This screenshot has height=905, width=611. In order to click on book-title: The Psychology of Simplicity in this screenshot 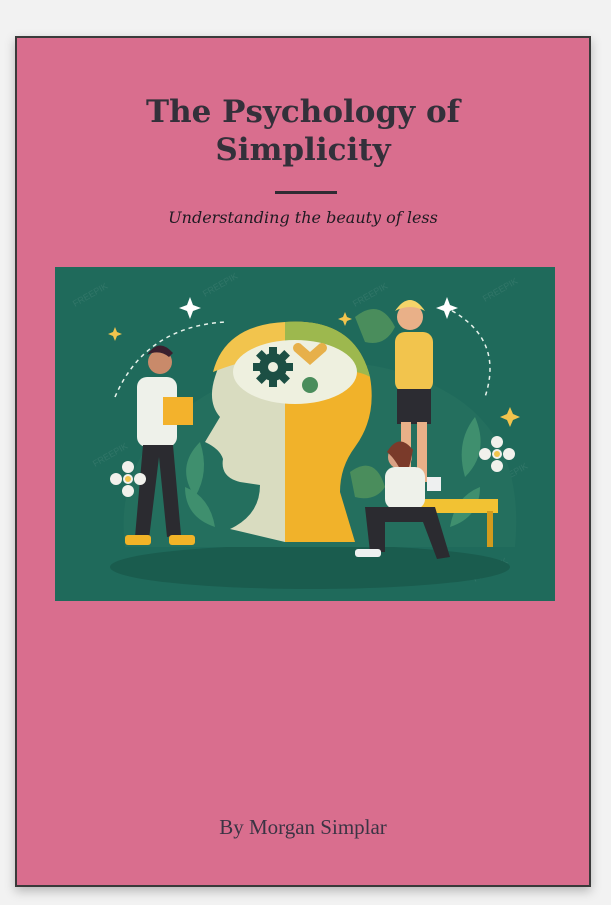, I will do `click(303, 131)`.